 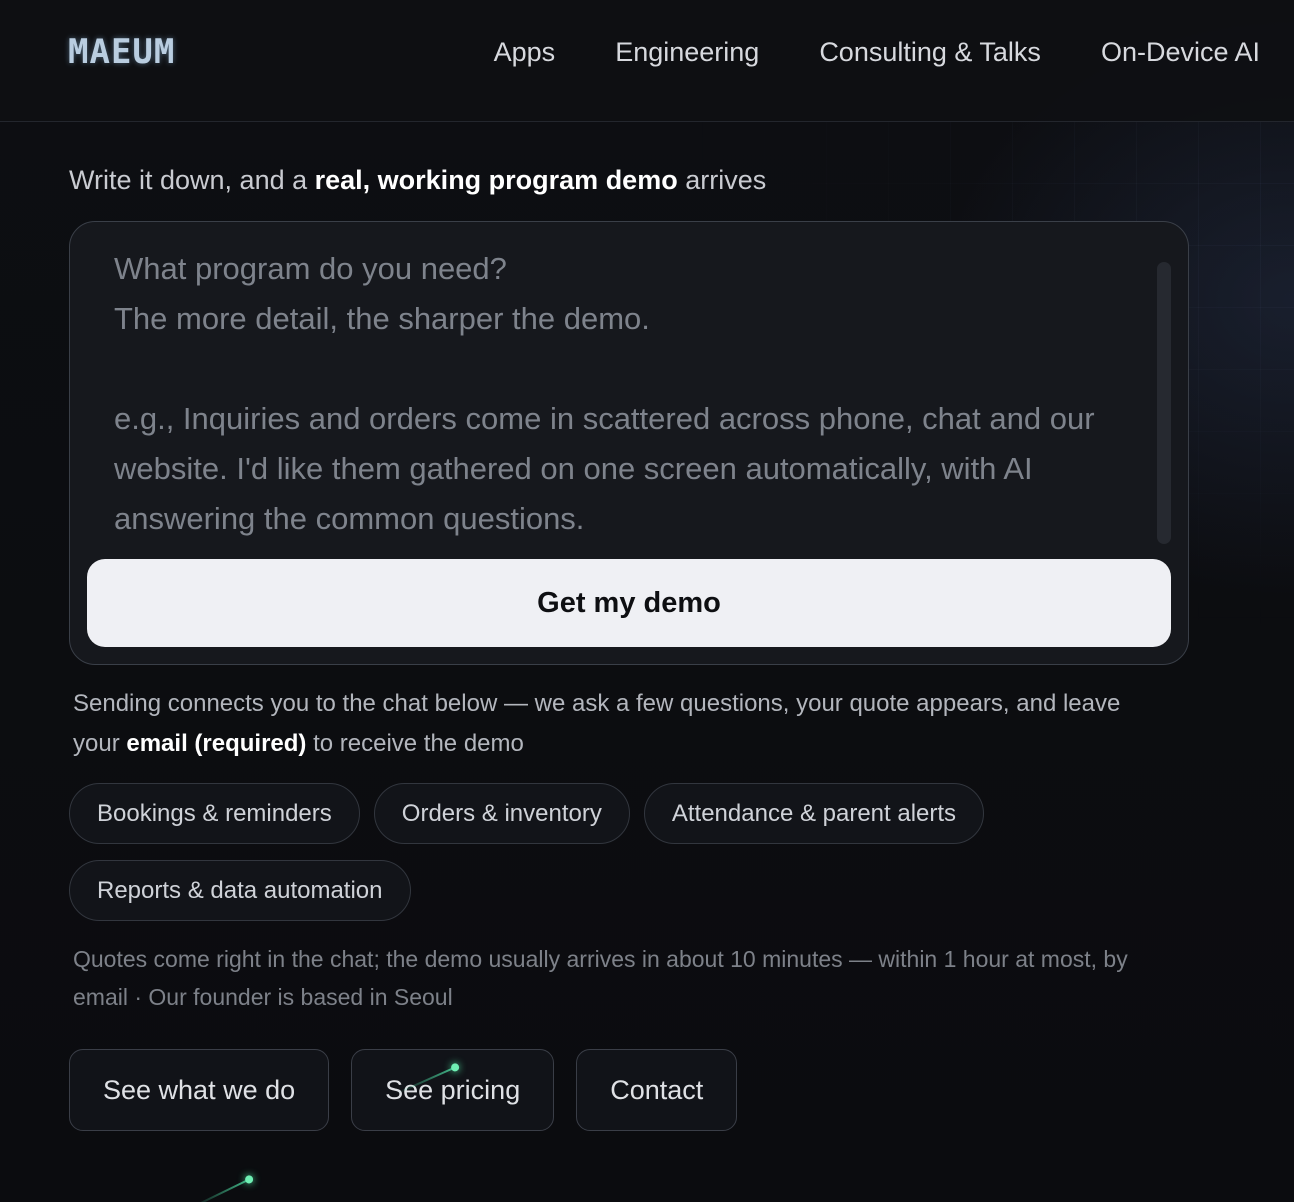 What do you see at coordinates (221, 1190) in the screenshot?
I see `meteor-decoration` at bounding box center [221, 1190].